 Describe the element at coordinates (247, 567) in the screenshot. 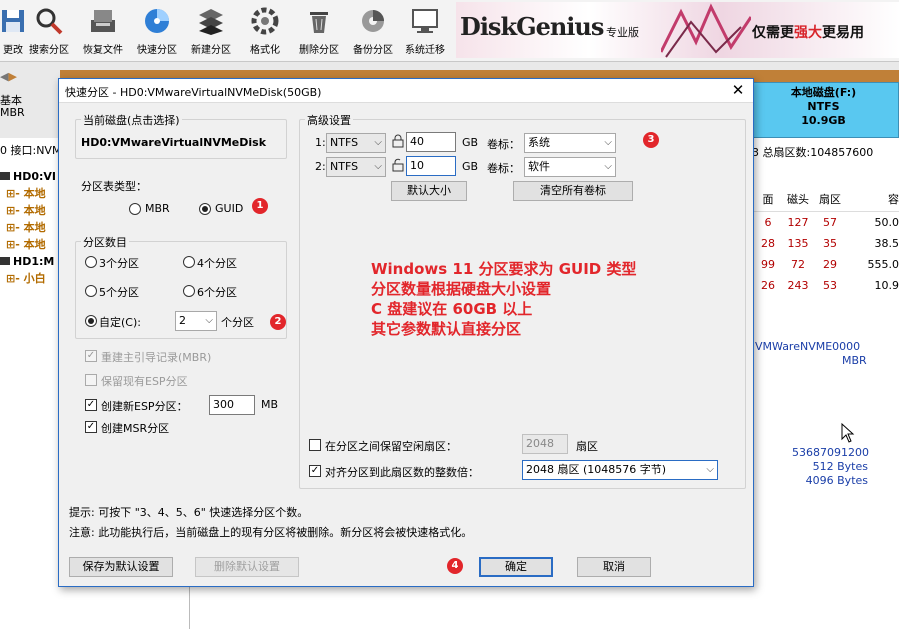

I see `delete-default-button: 删除默认设置` at that location.